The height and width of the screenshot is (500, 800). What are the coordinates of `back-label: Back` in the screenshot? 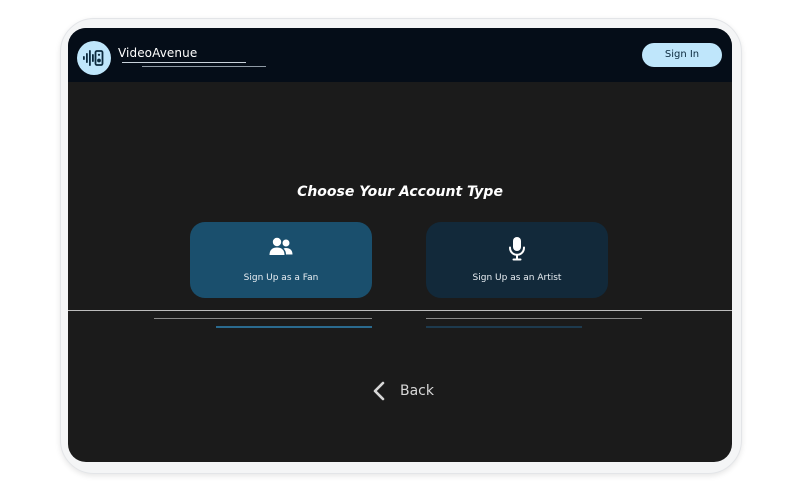 It's located at (417, 391).